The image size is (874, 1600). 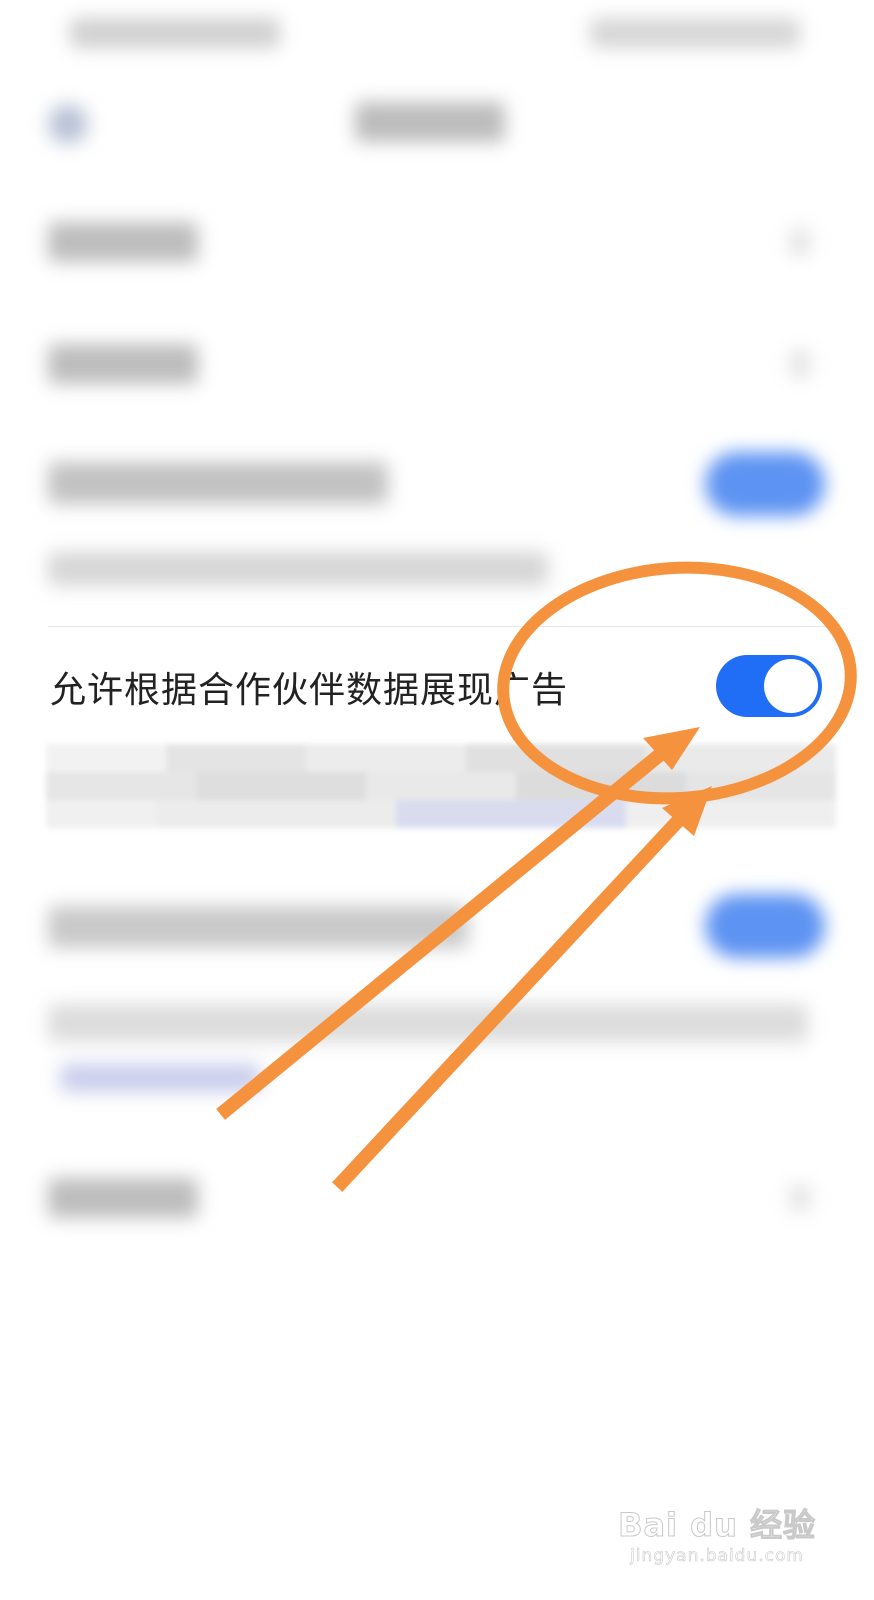 What do you see at coordinates (695, 33) in the screenshot?
I see `status-bar-right` at bounding box center [695, 33].